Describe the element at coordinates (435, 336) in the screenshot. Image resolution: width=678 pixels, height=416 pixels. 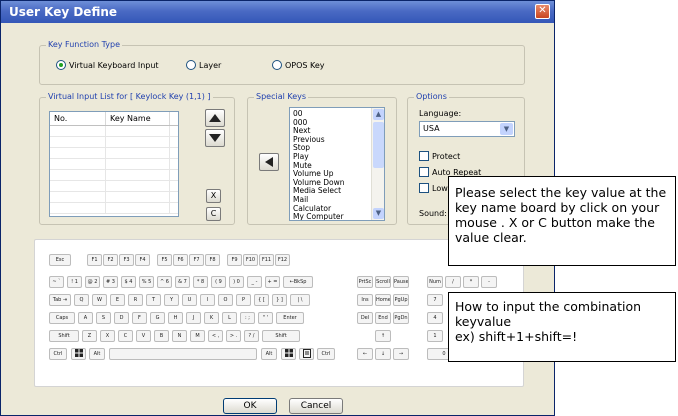
I see `key-numpad: 1` at that location.